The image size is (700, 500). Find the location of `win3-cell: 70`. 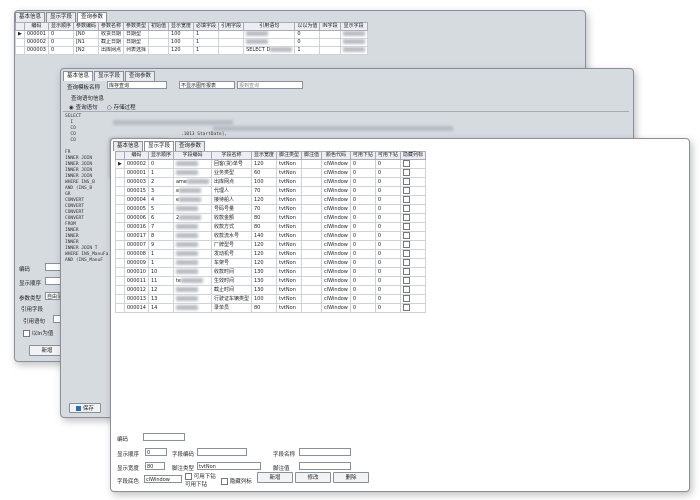

win3-cell: 70 is located at coordinates (264, 191).